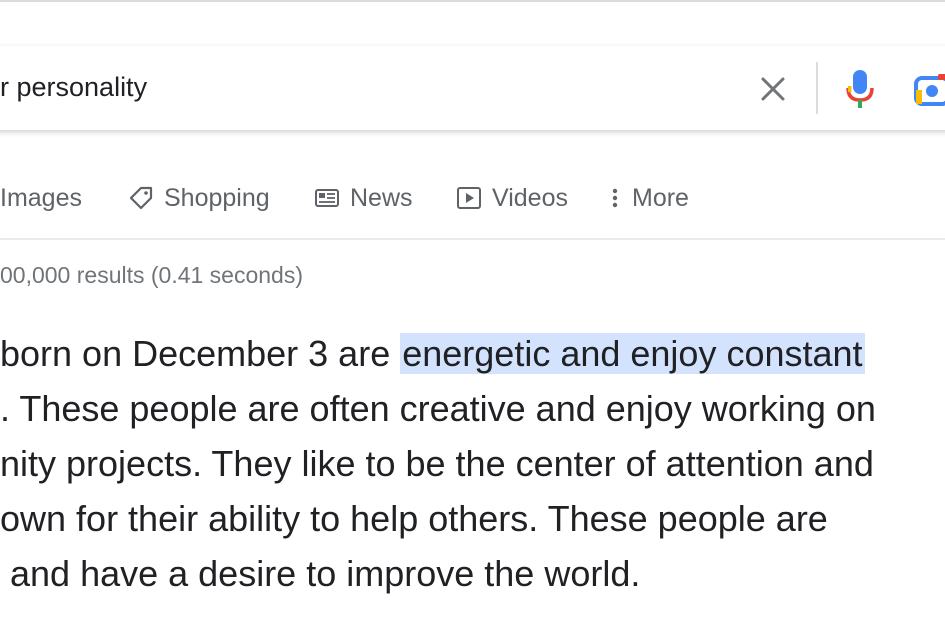  What do you see at coordinates (472, 239) in the screenshot?
I see `tabs-divider` at bounding box center [472, 239].